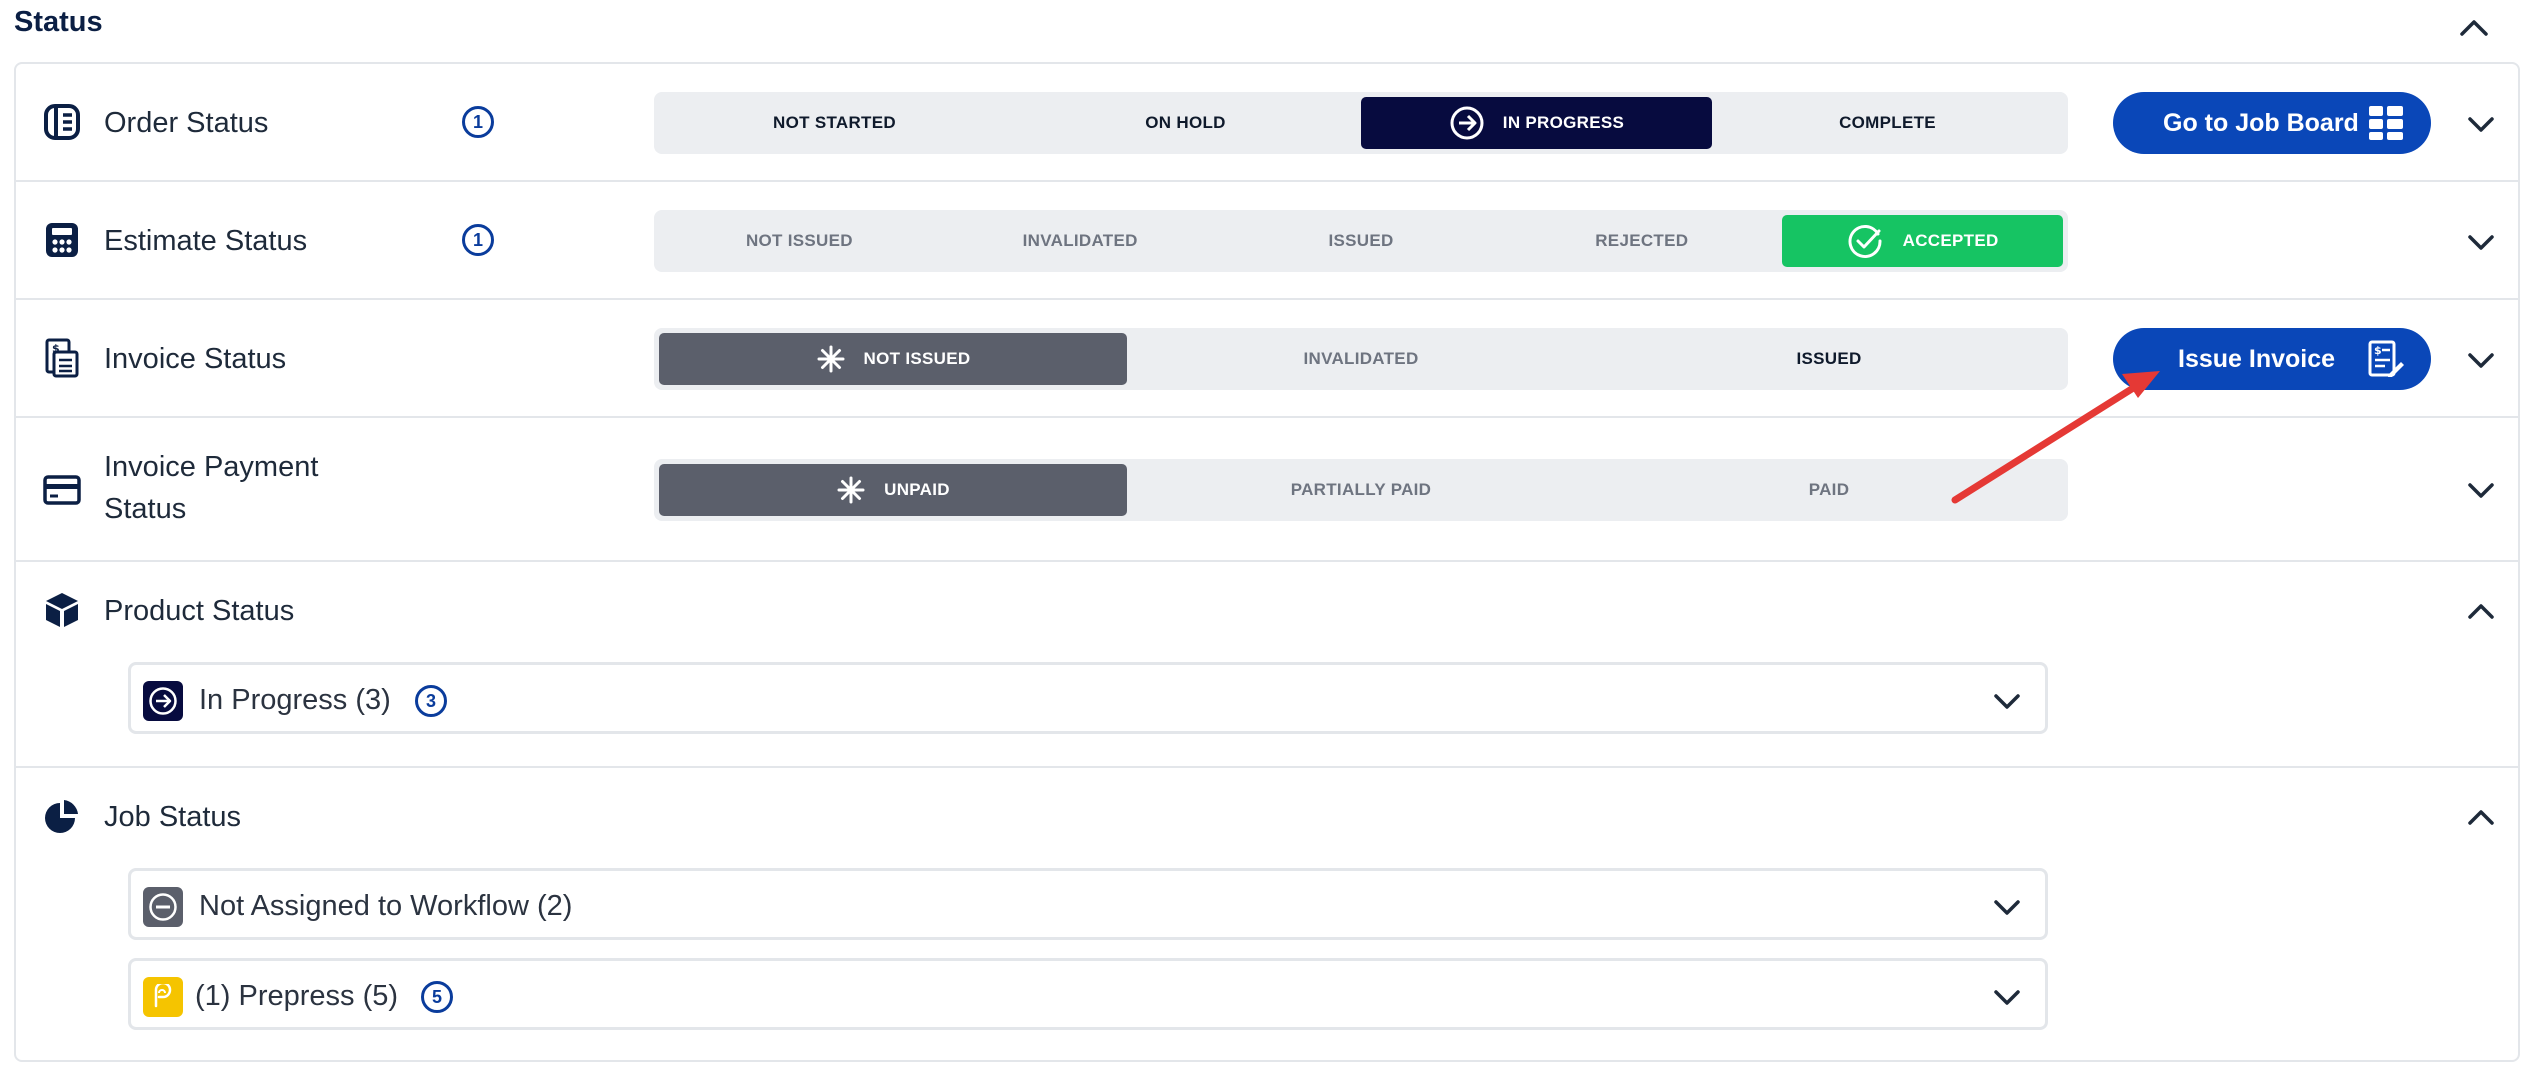 This screenshot has height=1067, width=2529. What do you see at coordinates (437, 997) in the screenshot?
I see `job-status-group-prepress-count-badge: 5` at bounding box center [437, 997].